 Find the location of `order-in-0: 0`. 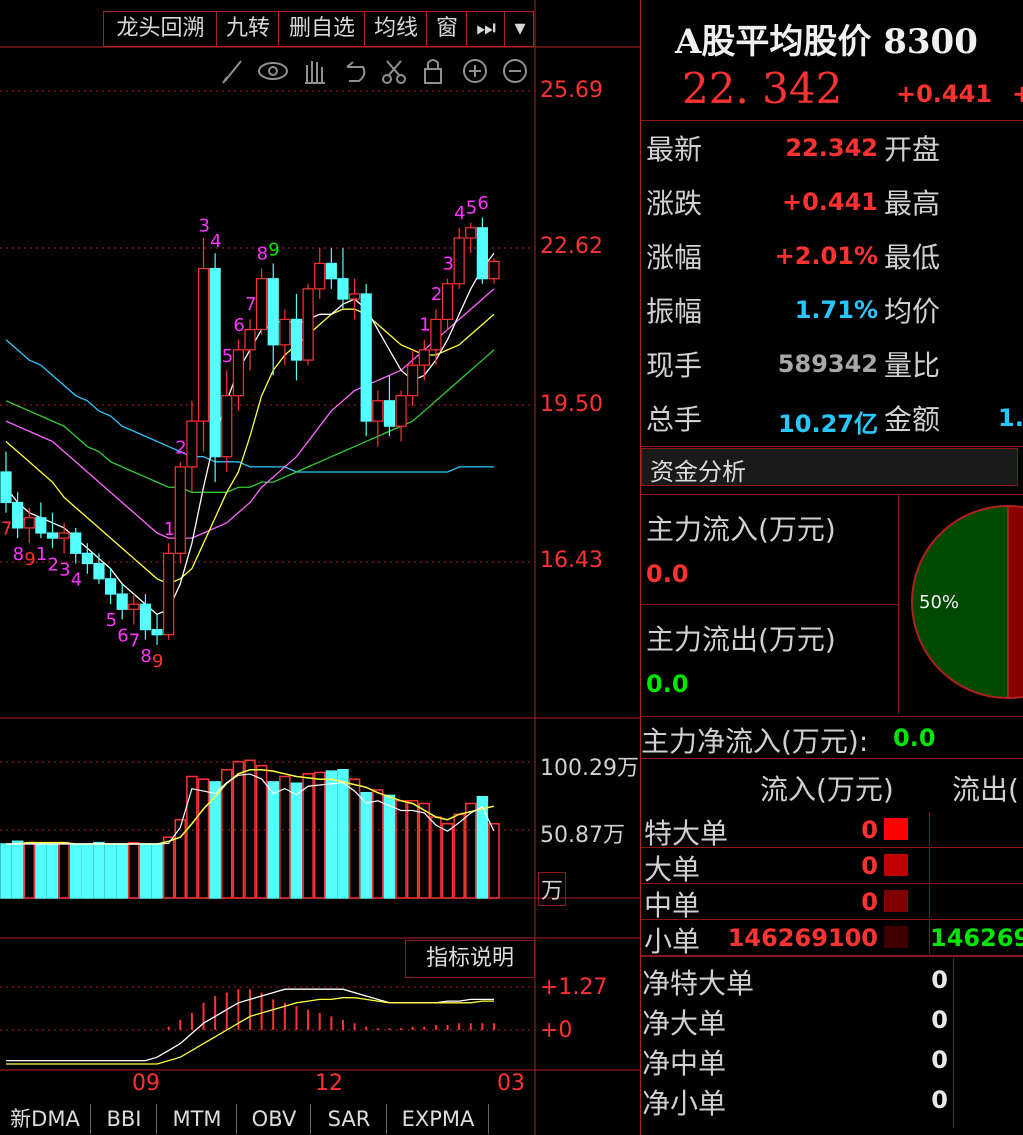

order-in-0: 0 is located at coordinates (869, 830).